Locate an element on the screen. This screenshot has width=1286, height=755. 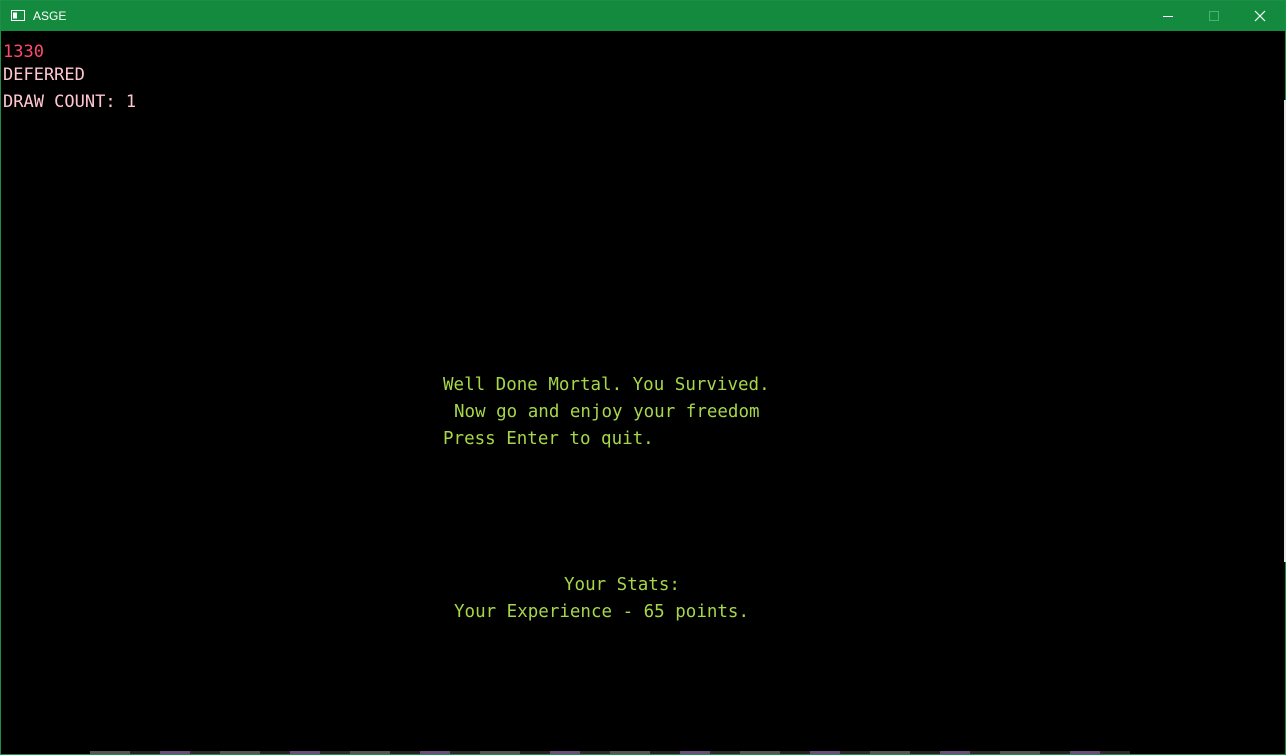
draw-count-label: DRAW COUNT: 1 is located at coordinates (70, 102).